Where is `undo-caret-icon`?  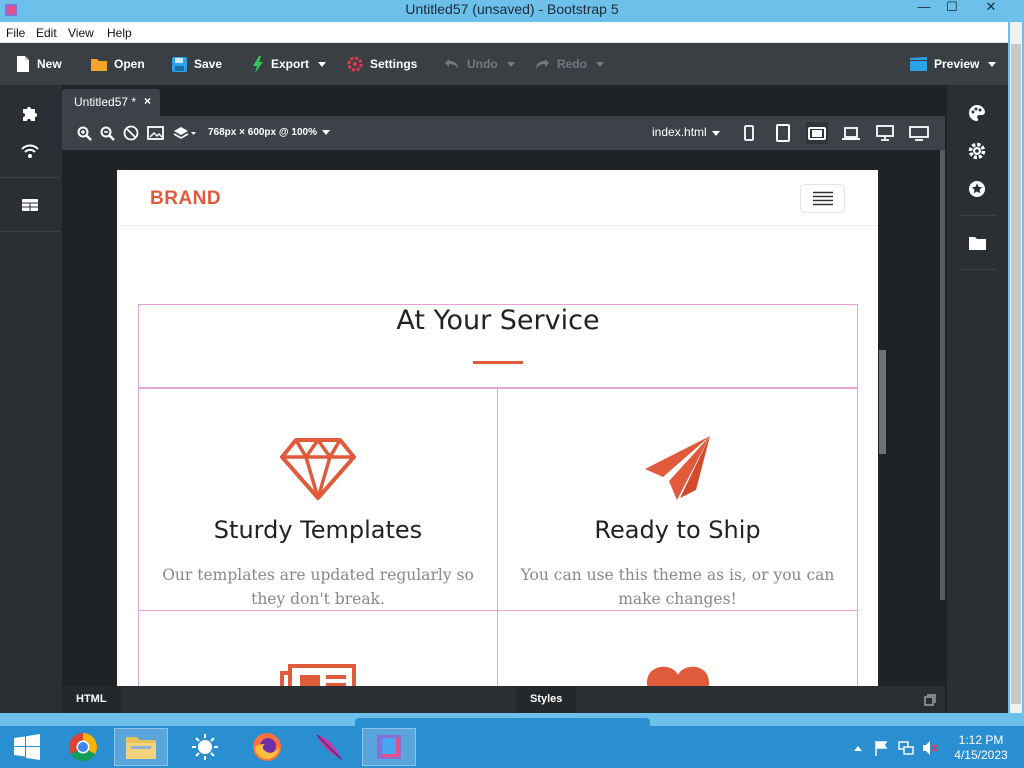 undo-caret-icon is located at coordinates (510, 64).